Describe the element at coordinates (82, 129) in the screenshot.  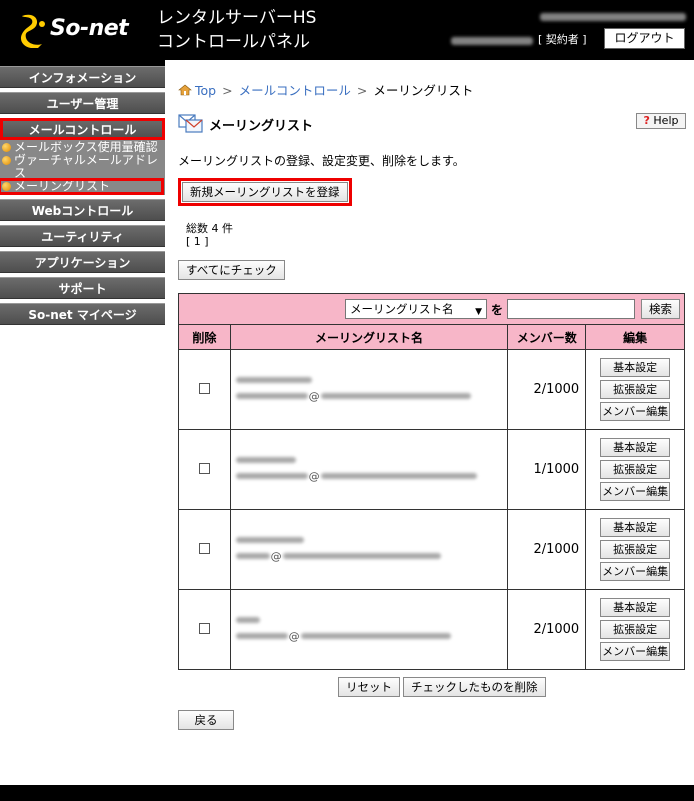
I see `sidebar-item-mail-control: メールコントロール` at that location.